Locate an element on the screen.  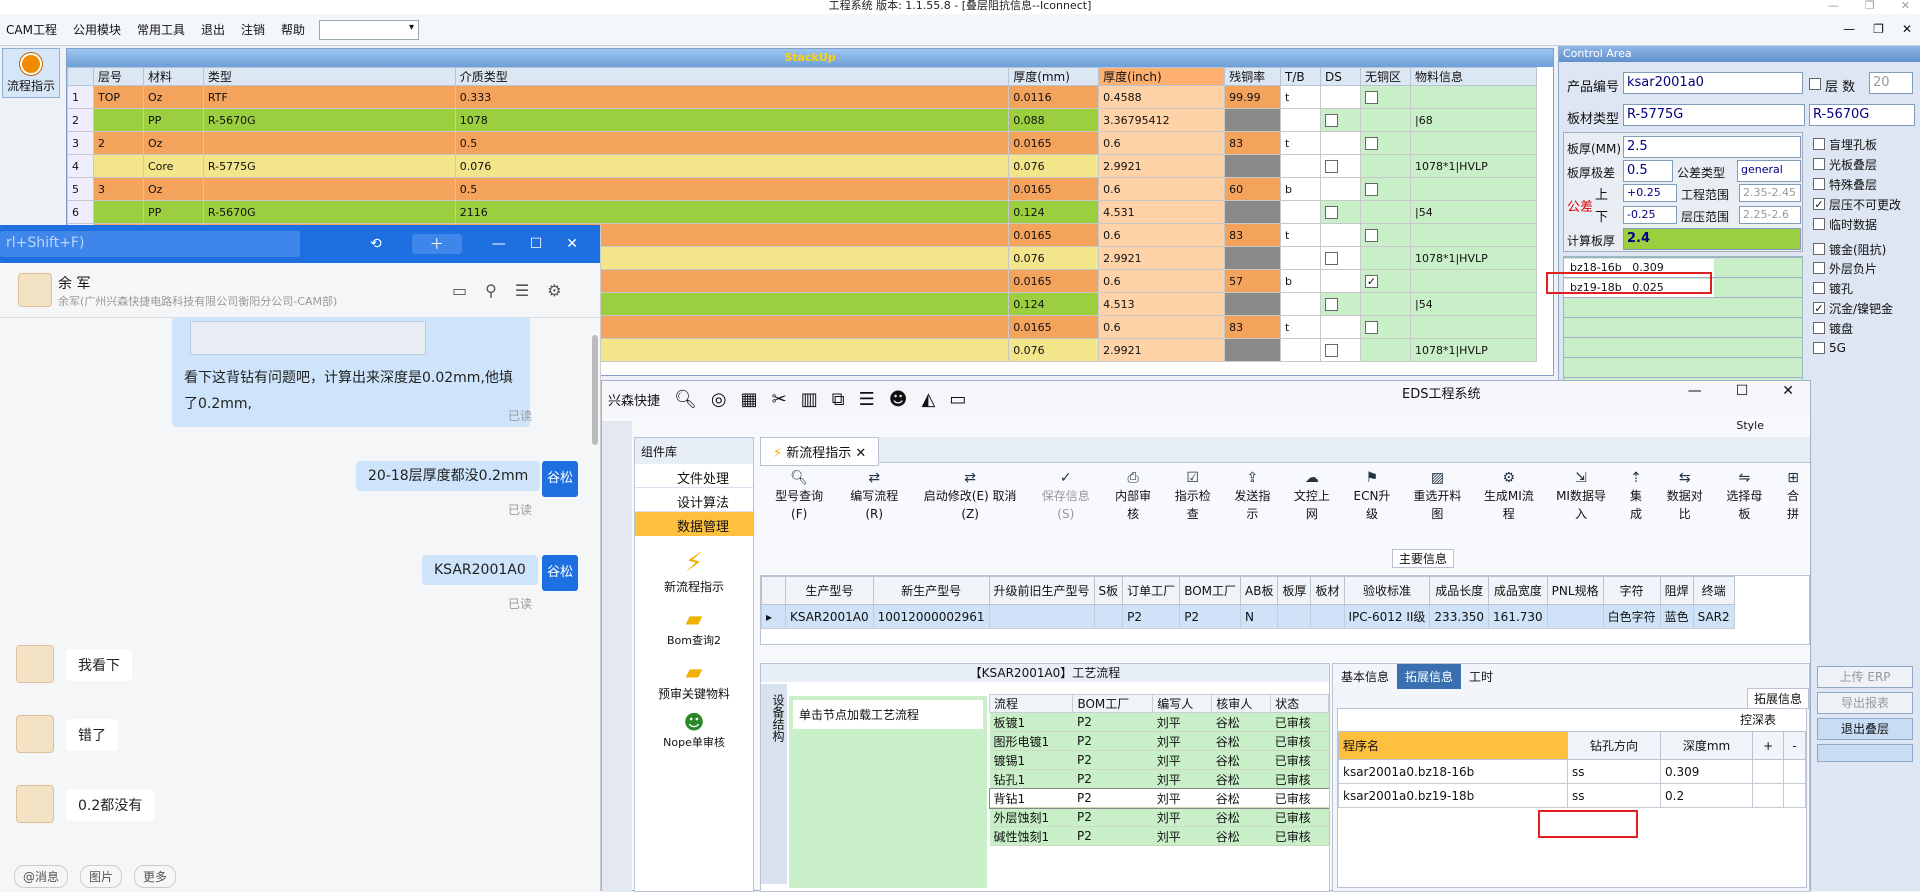
style-label: Style is located at coordinates (1750, 425).